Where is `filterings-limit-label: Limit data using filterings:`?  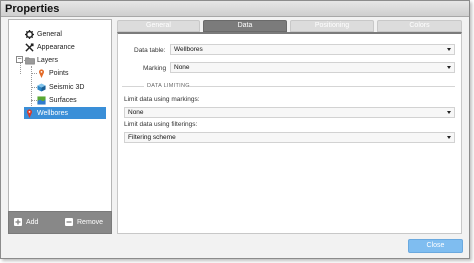
filterings-limit-label: Limit data using filterings: is located at coordinates (161, 124).